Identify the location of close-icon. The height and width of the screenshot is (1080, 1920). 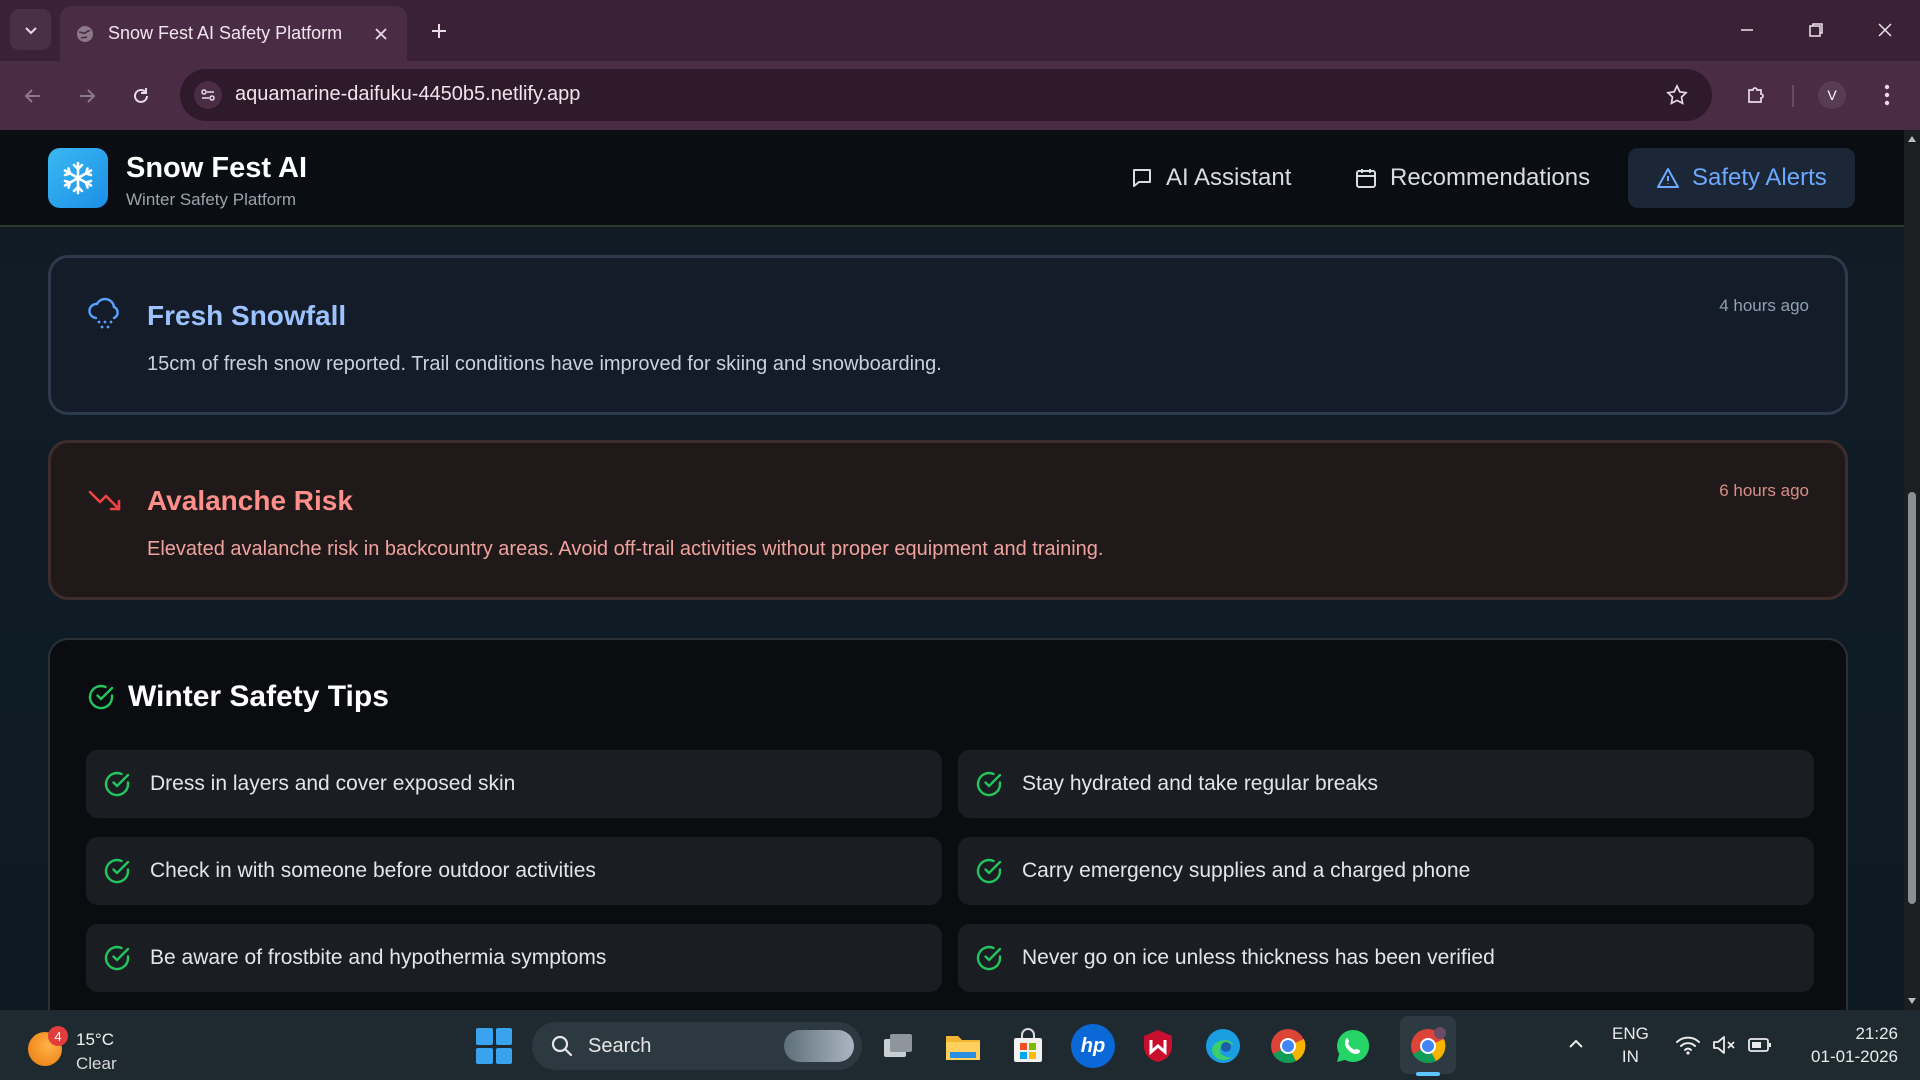
(1885, 30).